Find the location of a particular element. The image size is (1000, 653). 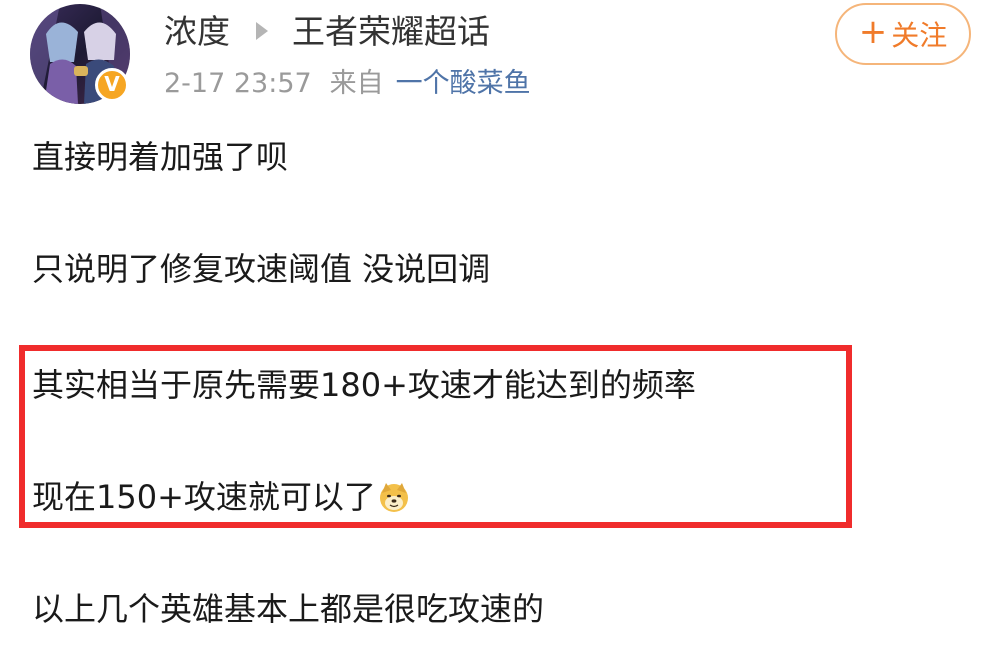

follow-button: + 关注 is located at coordinates (903, 34).